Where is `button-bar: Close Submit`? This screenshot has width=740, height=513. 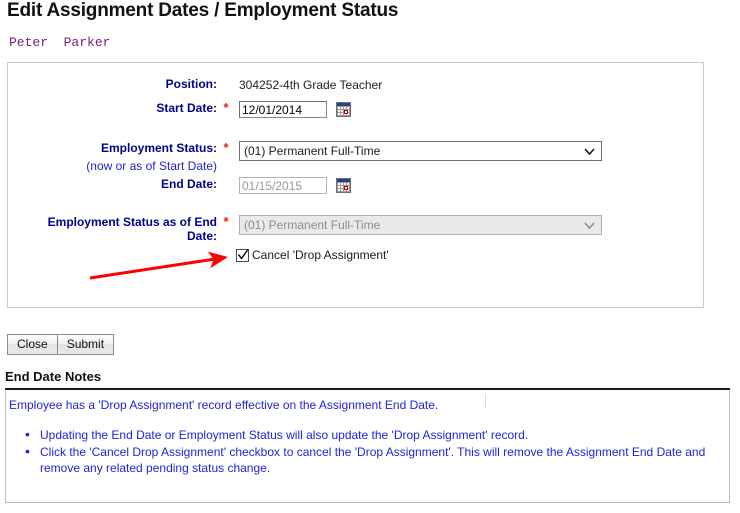 button-bar: Close Submit is located at coordinates (61, 344).